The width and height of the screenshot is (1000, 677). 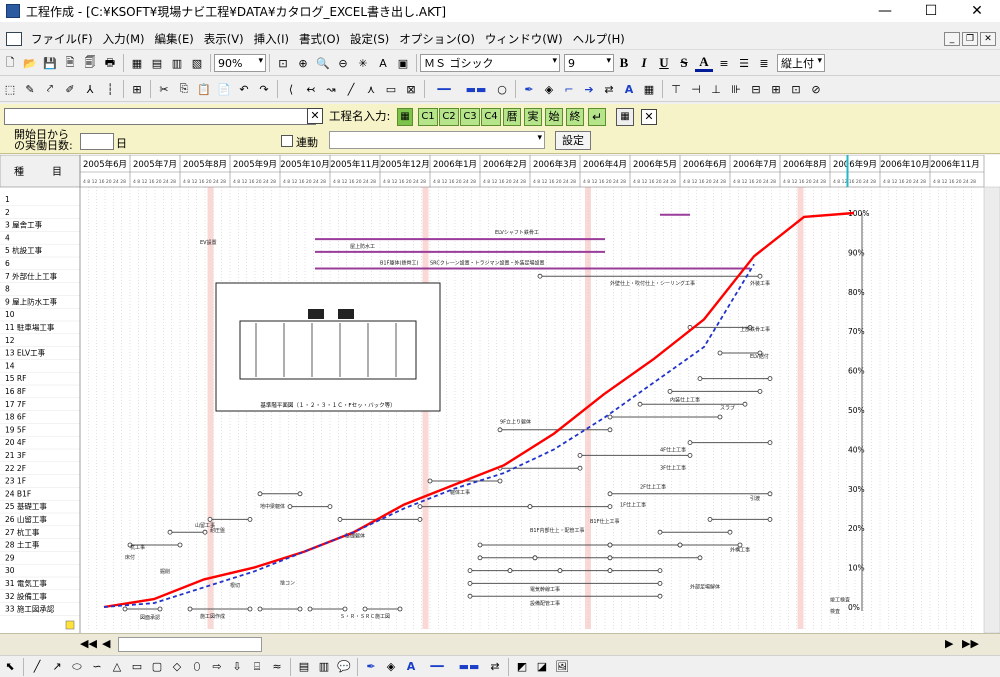 I want to click on code-button-c4: C4, so click(x=491, y=117).